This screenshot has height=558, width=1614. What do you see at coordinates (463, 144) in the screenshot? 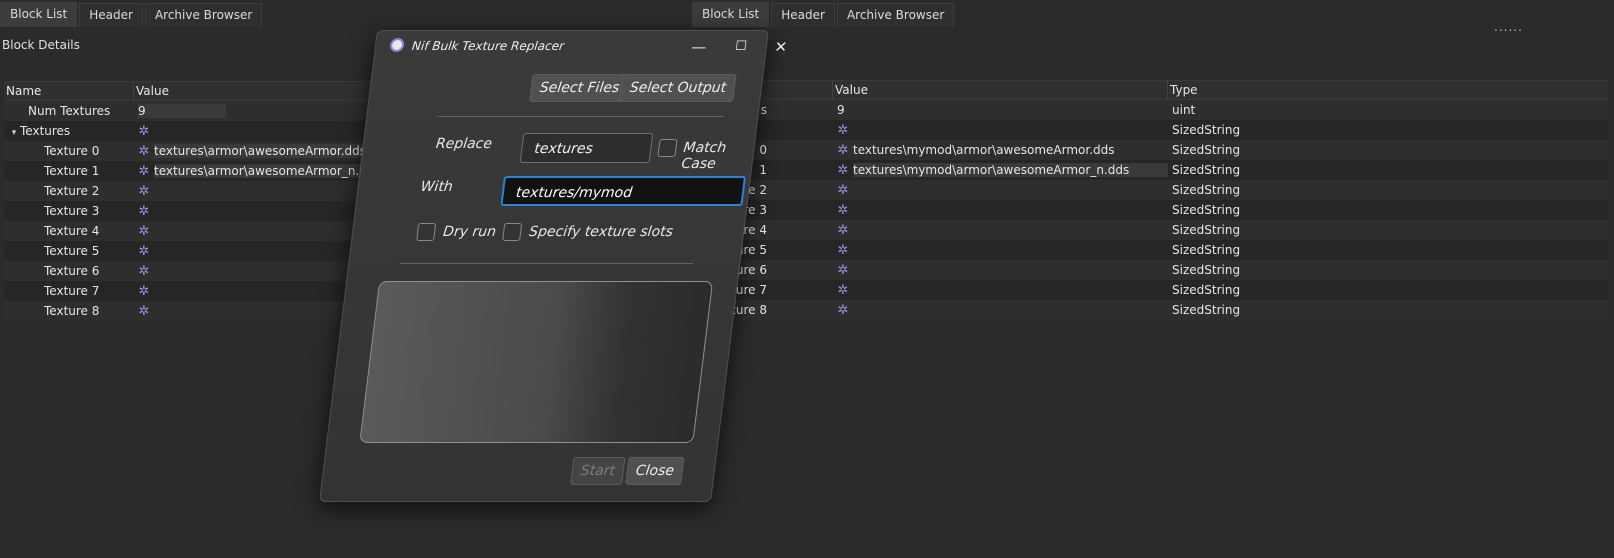
I see `replace-label: Replace` at bounding box center [463, 144].